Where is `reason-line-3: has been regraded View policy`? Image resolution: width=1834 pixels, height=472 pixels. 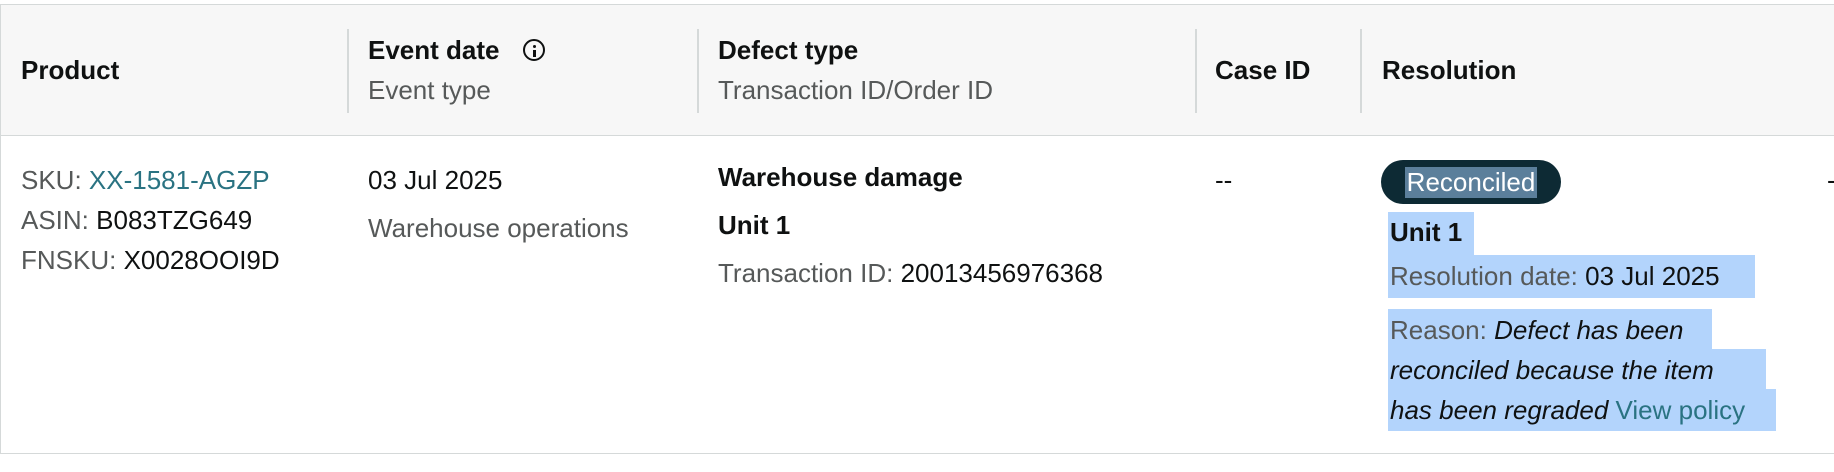
reason-line-3: has been regraded View policy is located at coordinates (1567, 410).